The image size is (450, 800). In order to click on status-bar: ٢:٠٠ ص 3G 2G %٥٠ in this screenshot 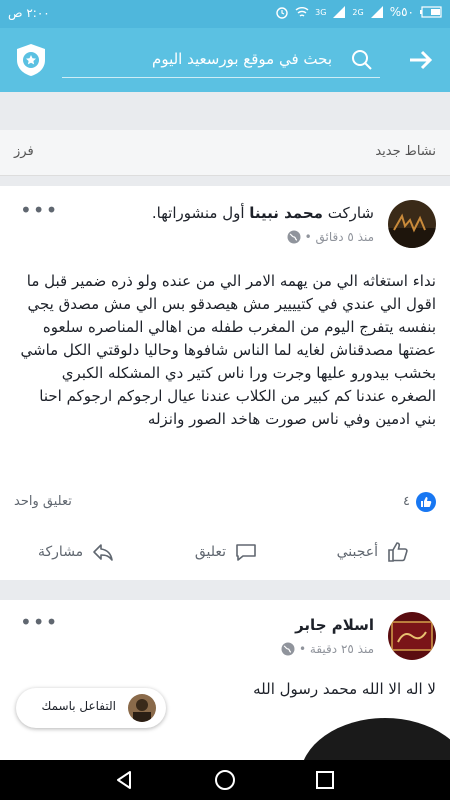, I will do `click(225, 14)`.